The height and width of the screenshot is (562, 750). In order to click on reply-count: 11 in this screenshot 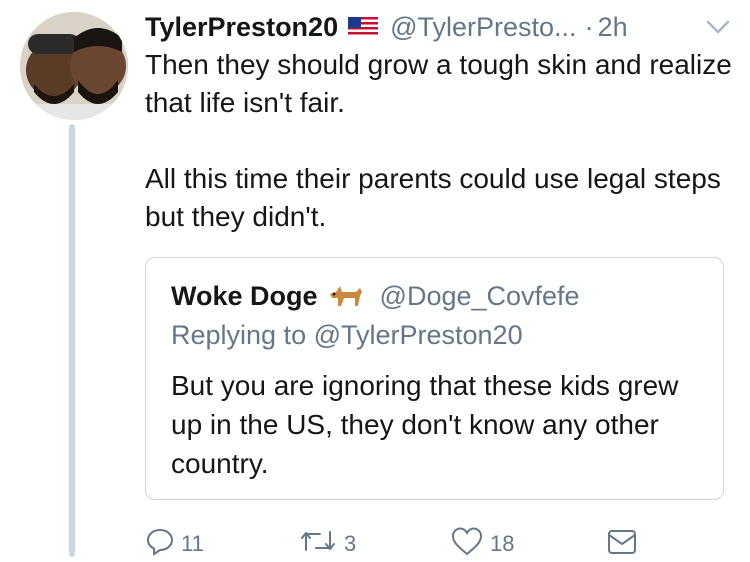, I will do `click(192, 543)`.